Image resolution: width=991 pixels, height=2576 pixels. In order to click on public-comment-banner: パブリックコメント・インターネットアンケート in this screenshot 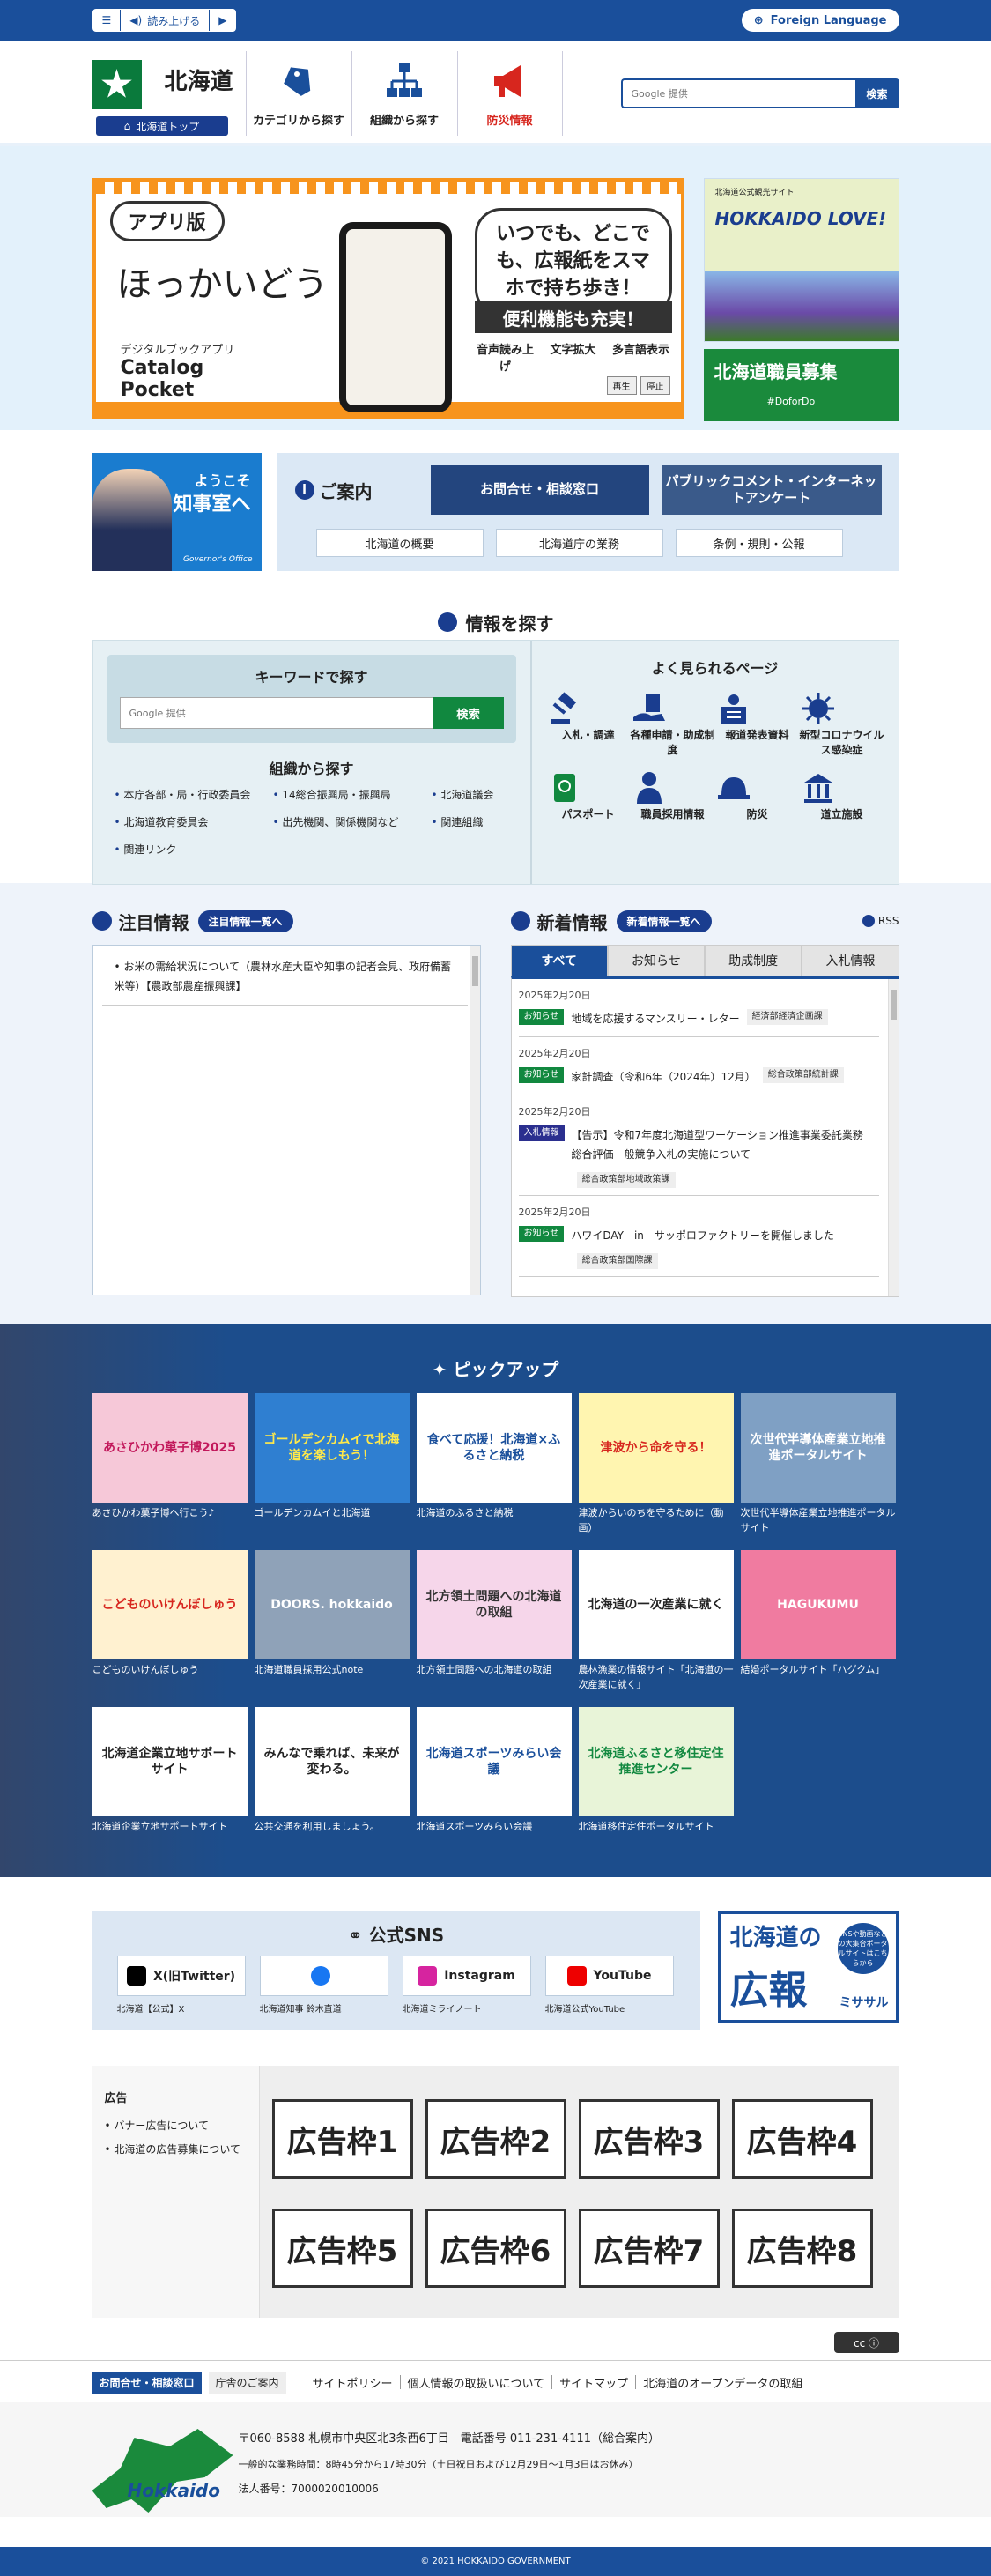, I will do `click(771, 490)`.